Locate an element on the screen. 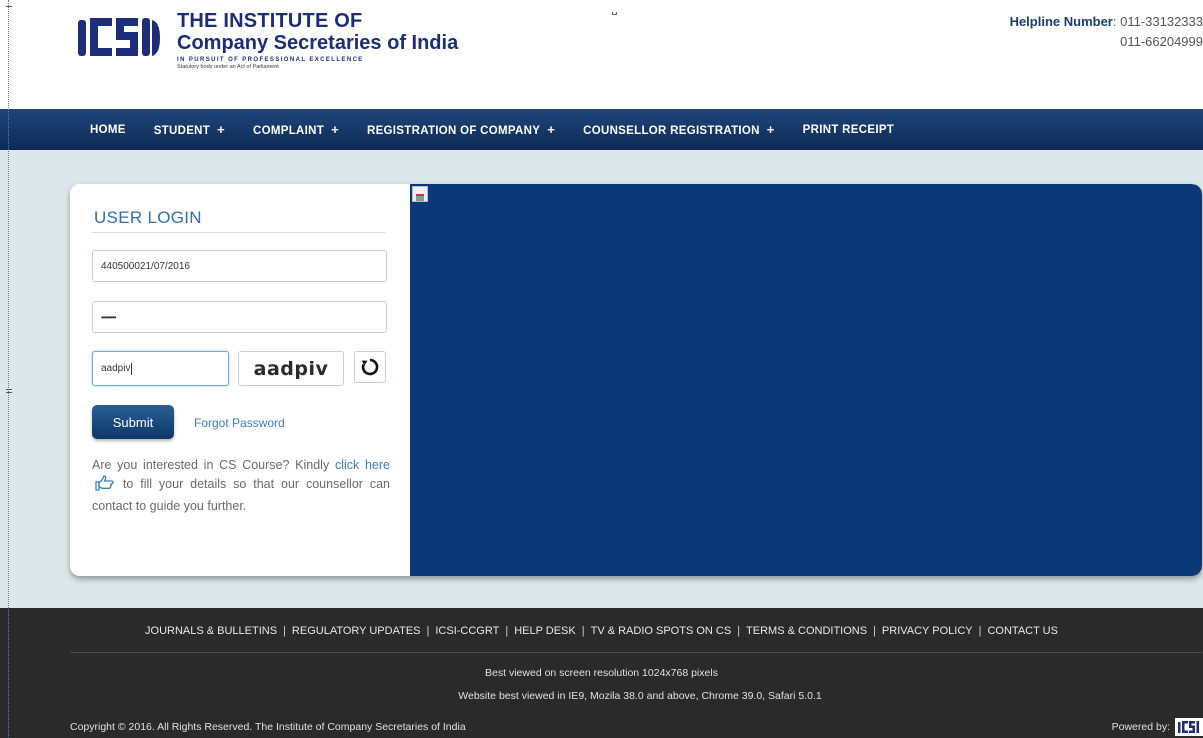 The height and width of the screenshot is (738, 1203). icsi-small-logo is located at coordinates (1189, 727).